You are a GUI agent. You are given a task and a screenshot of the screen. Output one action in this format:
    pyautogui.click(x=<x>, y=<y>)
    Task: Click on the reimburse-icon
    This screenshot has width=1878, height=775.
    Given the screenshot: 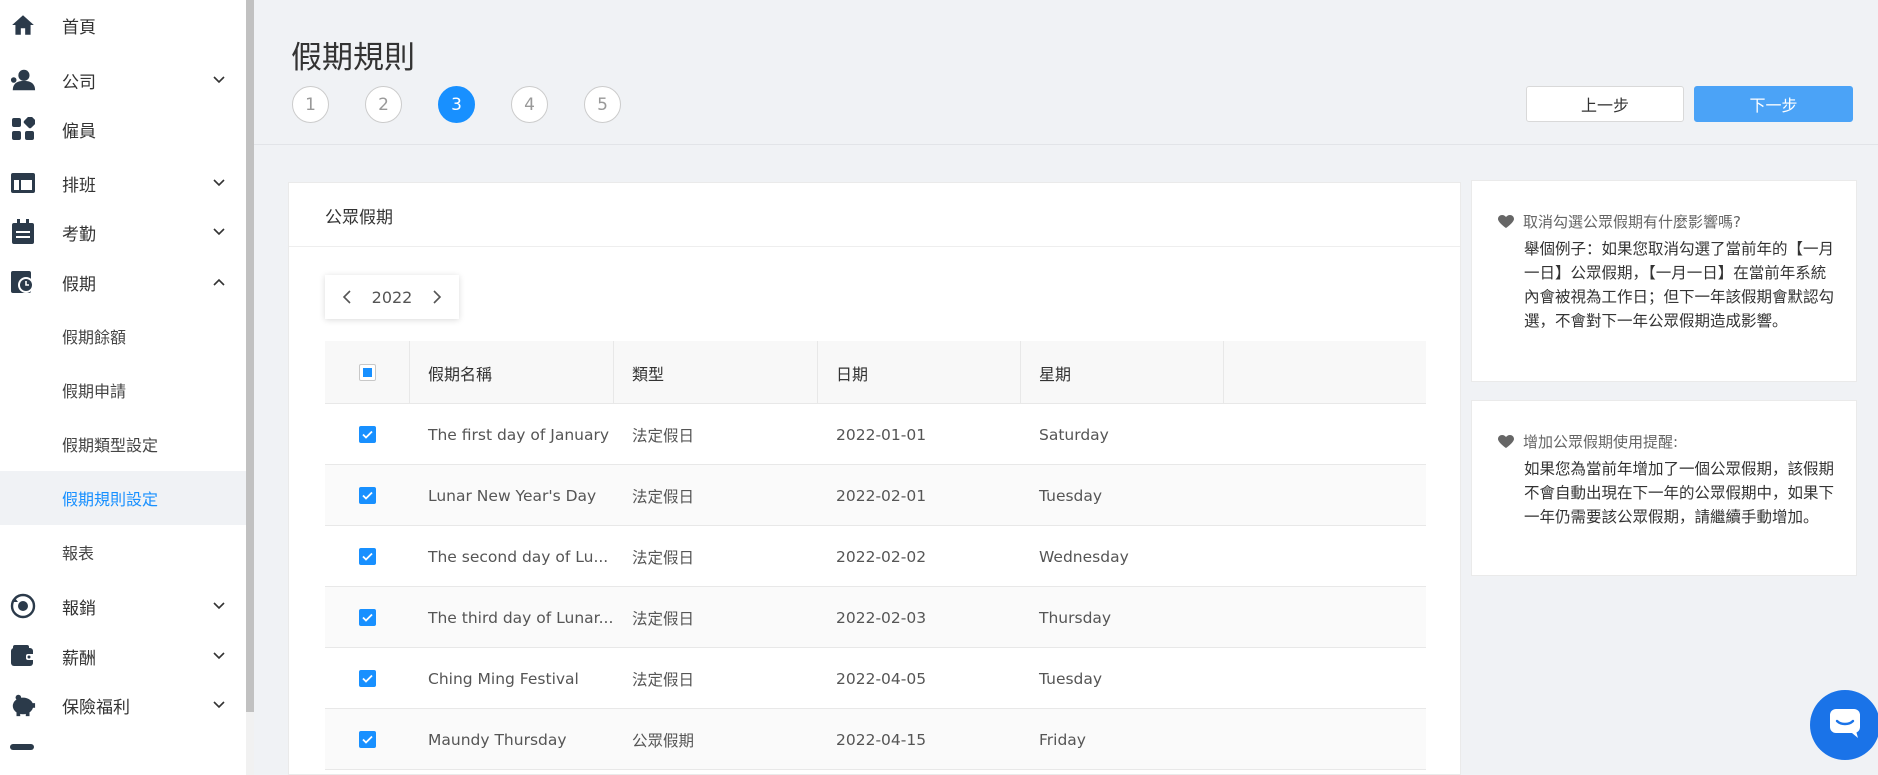 What is the action you would take?
    pyautogui.click(x=23, y=606)
    